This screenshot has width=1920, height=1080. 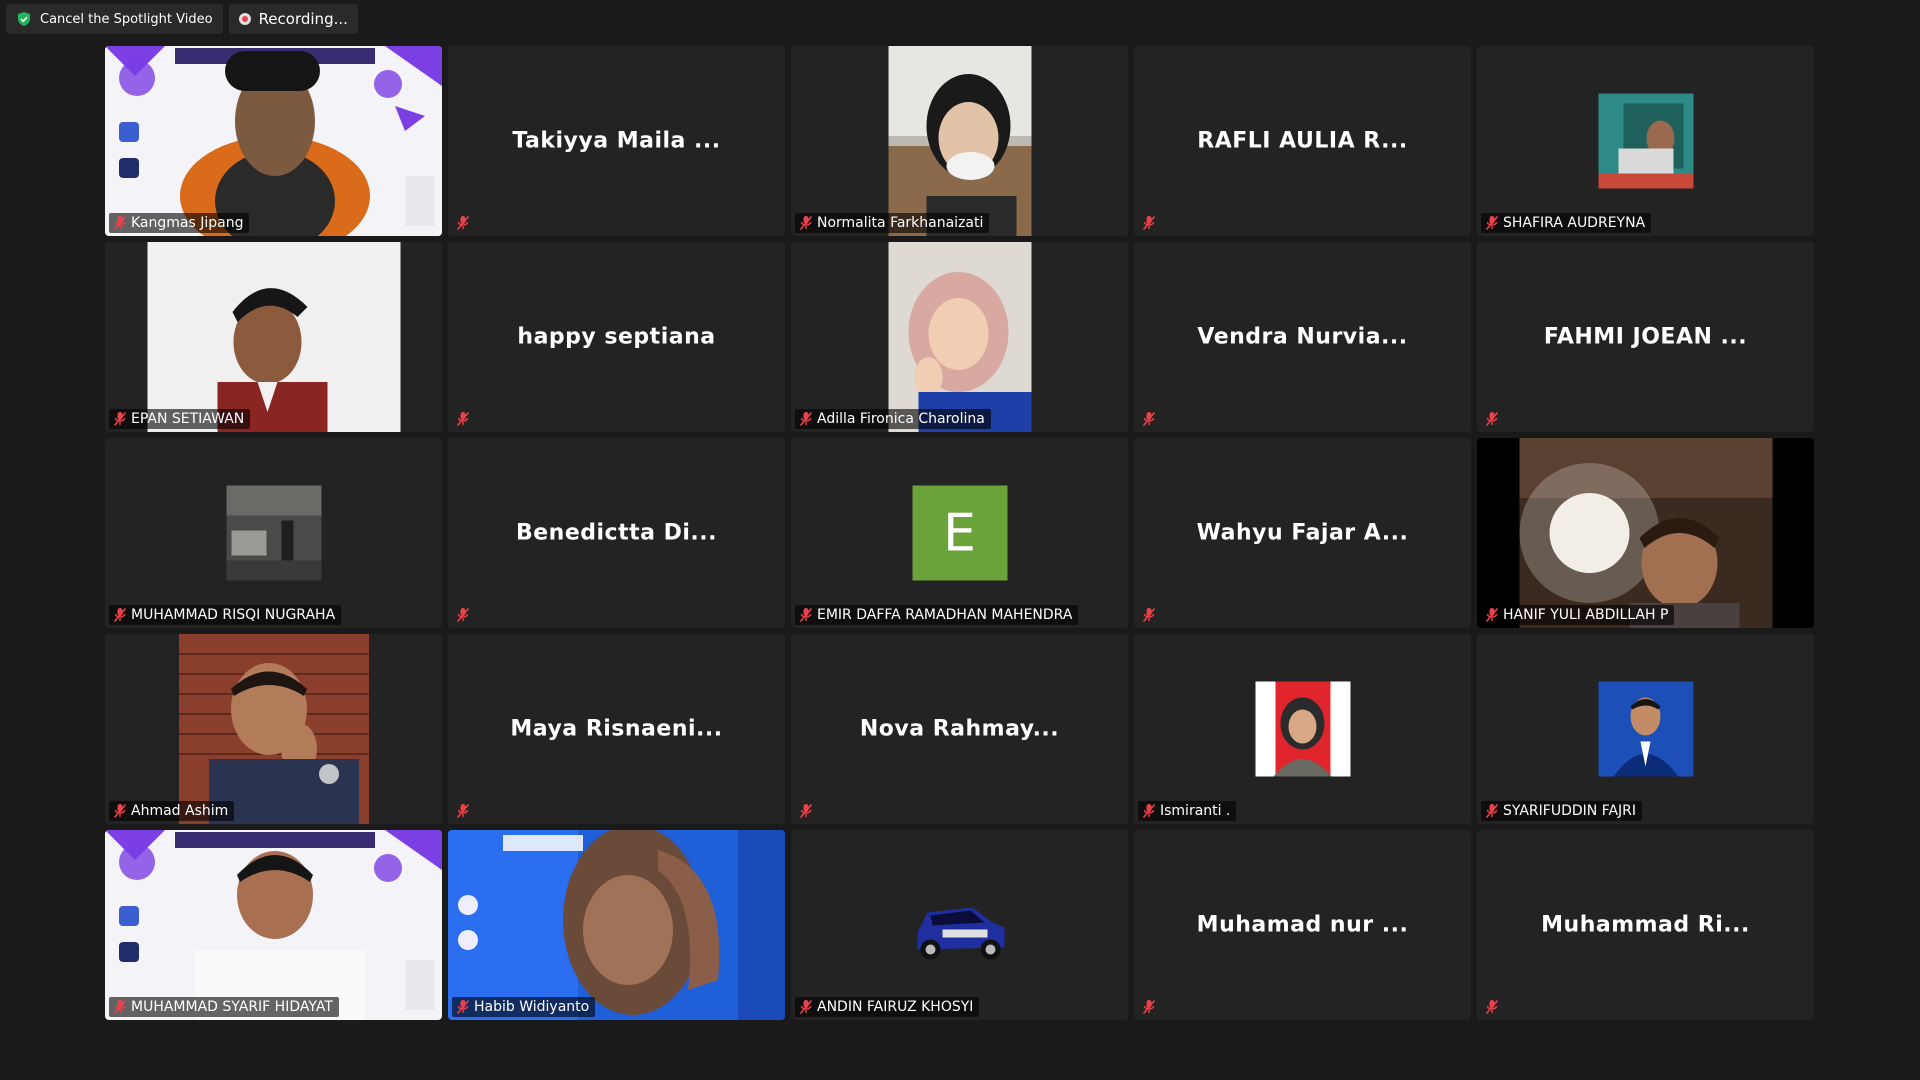 I want to click on participant-name-label: SHAFIRA AUDREYNA, so click(x=1566, y=223).